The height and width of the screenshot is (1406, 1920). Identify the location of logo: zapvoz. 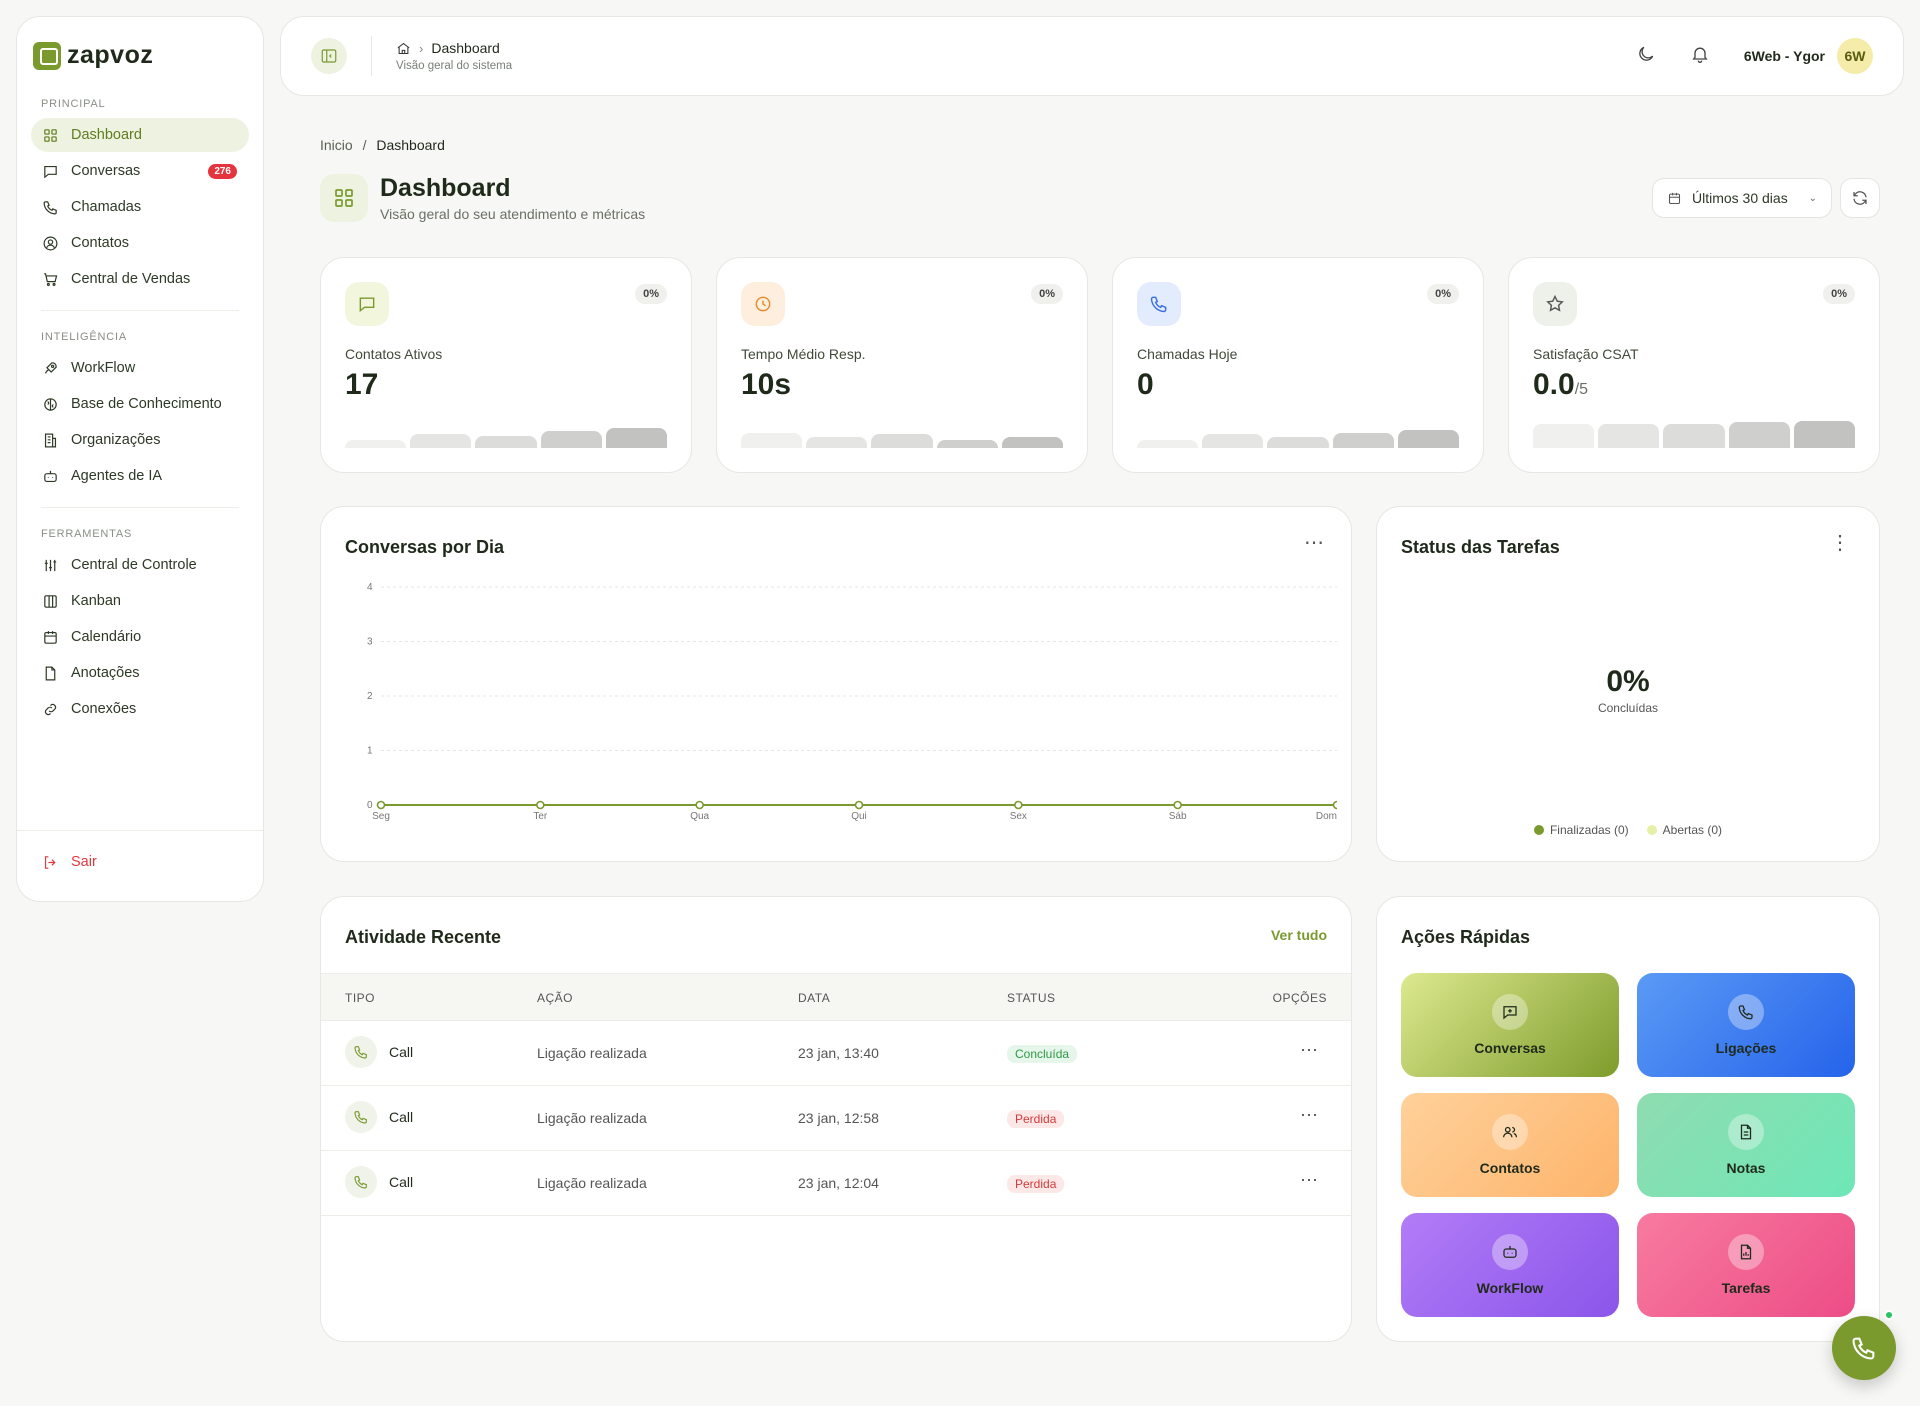
(140, 64).